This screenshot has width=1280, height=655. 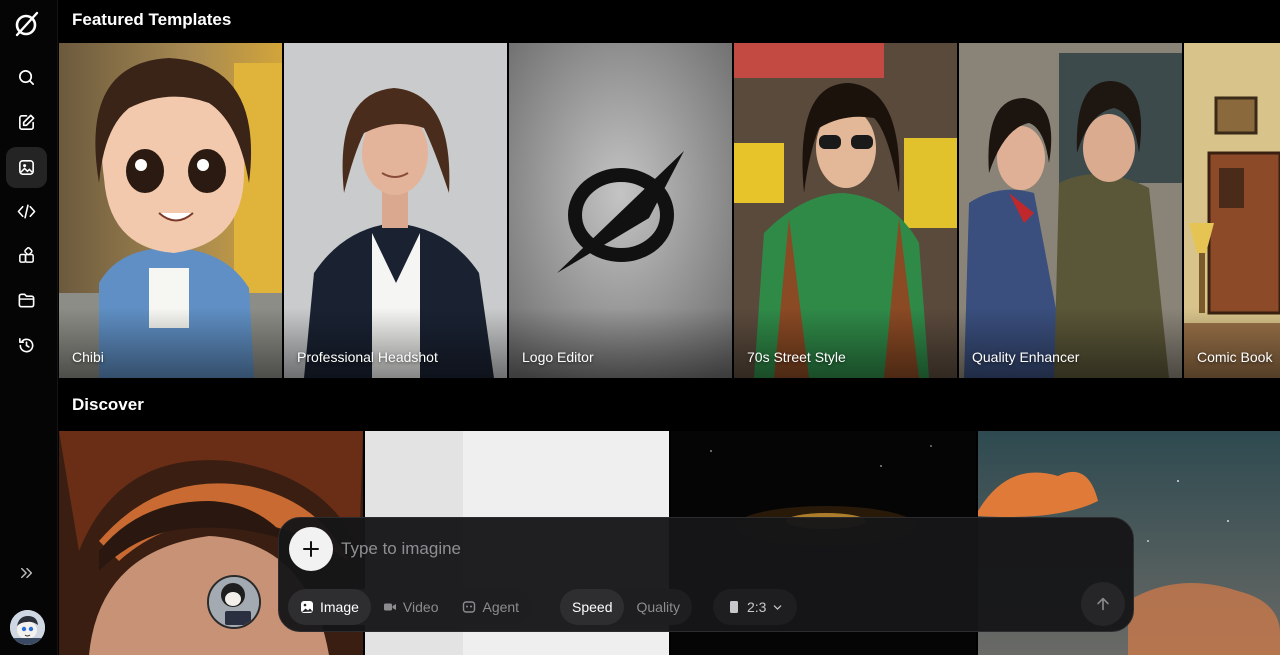 I want to click on template-card-70s-street-style: 70s Street Style, so click(x=845, y=210).